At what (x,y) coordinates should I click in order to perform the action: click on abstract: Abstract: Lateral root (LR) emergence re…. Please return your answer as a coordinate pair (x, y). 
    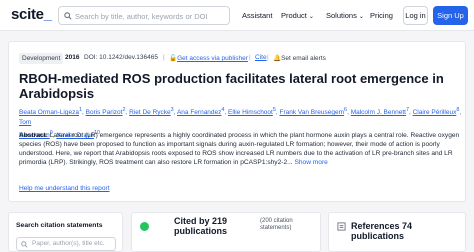
    Looking at the image, I should click on (239, 149).